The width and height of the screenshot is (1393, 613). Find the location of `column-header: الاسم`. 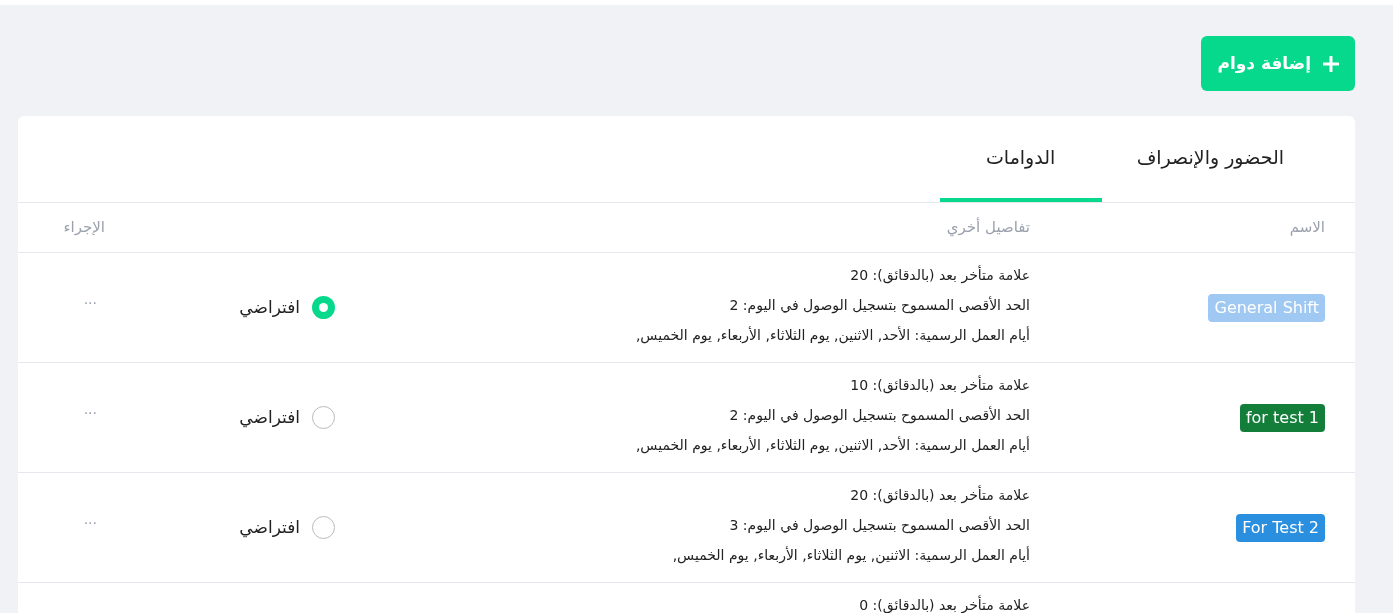

column-header: الاسم is located at coordinates (1307, 228).